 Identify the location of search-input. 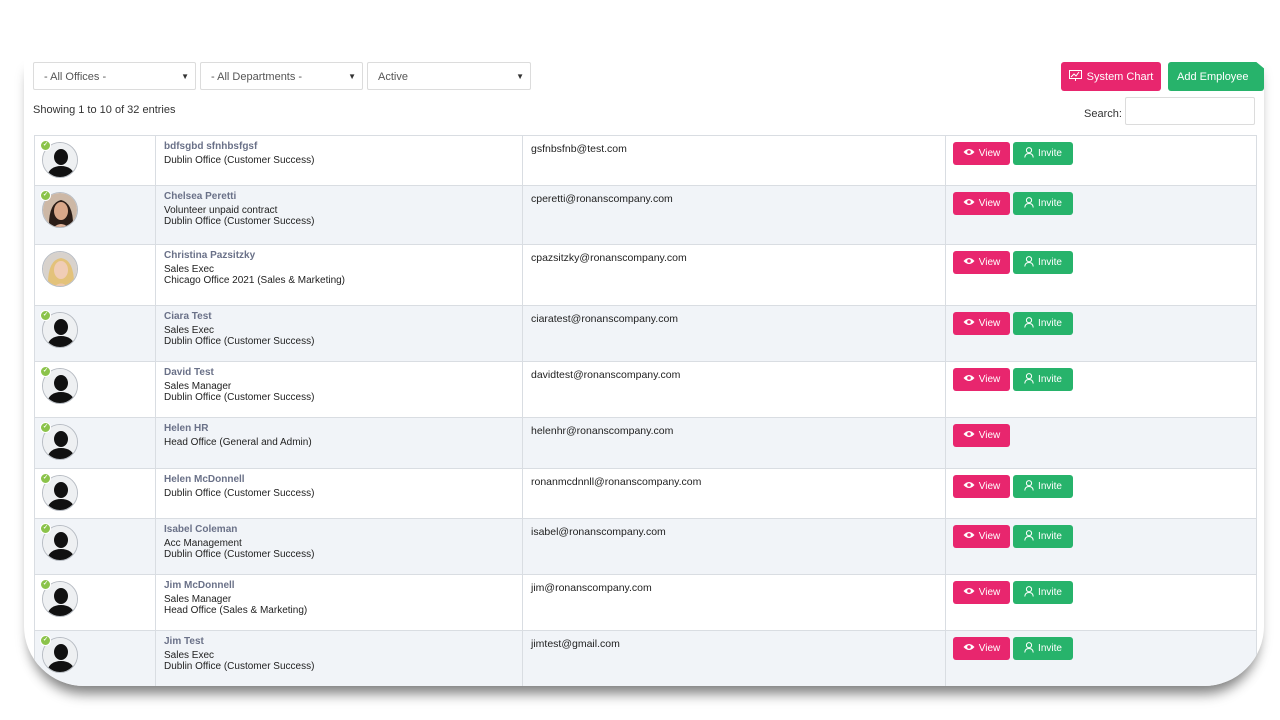
(1190, 111).